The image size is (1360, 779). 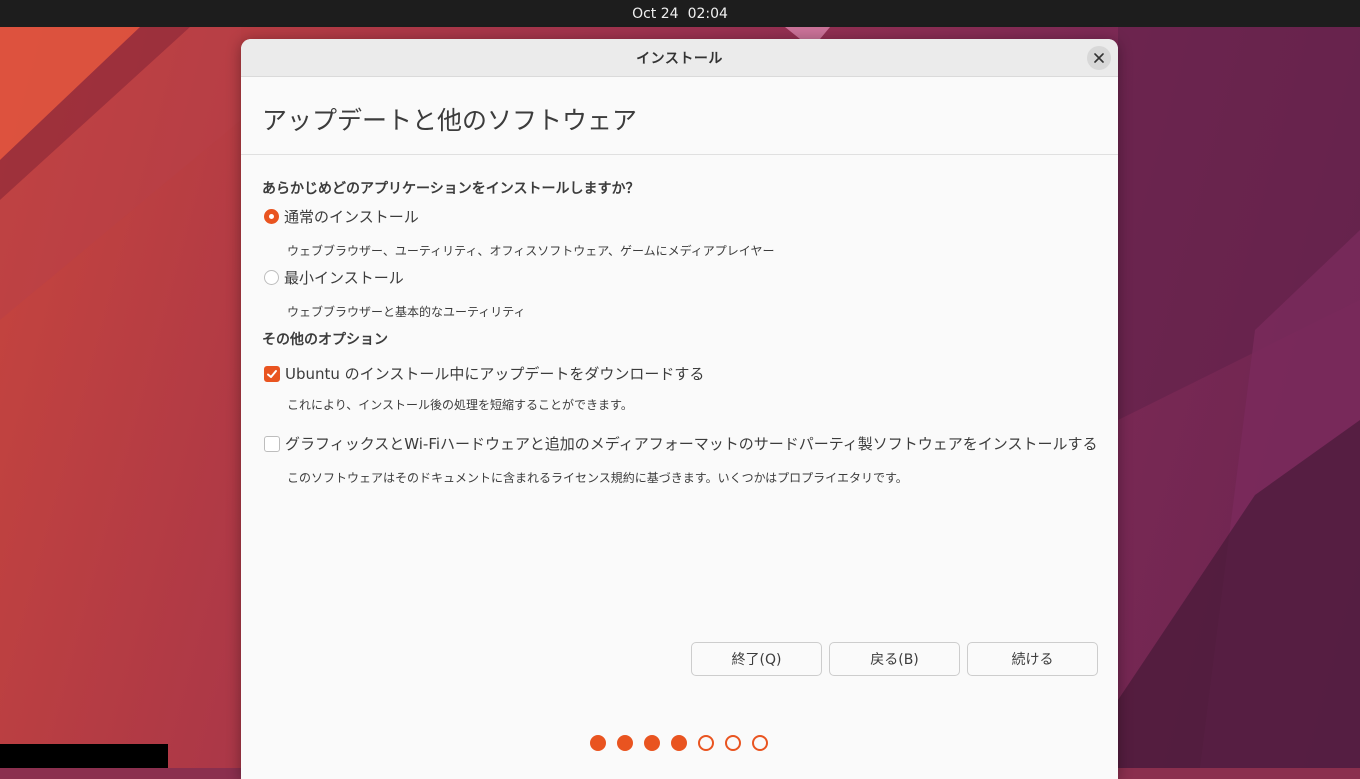 What do you see at coordinates (272, 443) in the screenshot?
I see `third-party-software-checkbox` at bounding box center [272, 443].